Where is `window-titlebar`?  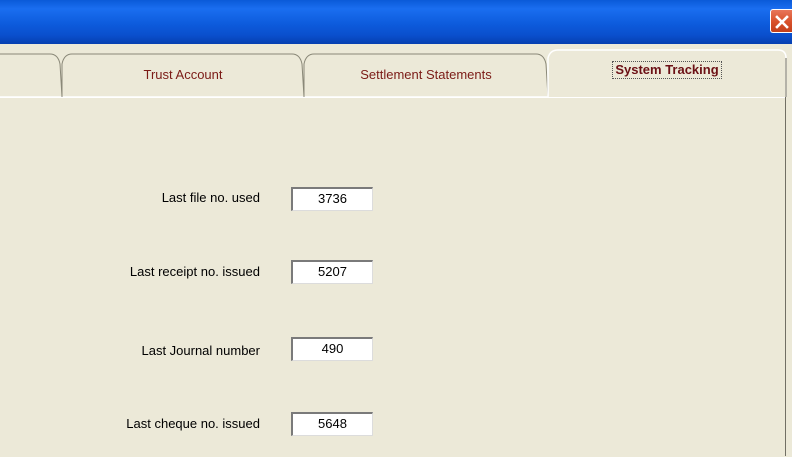
window-titlebar is located at coordinates (396, 22).